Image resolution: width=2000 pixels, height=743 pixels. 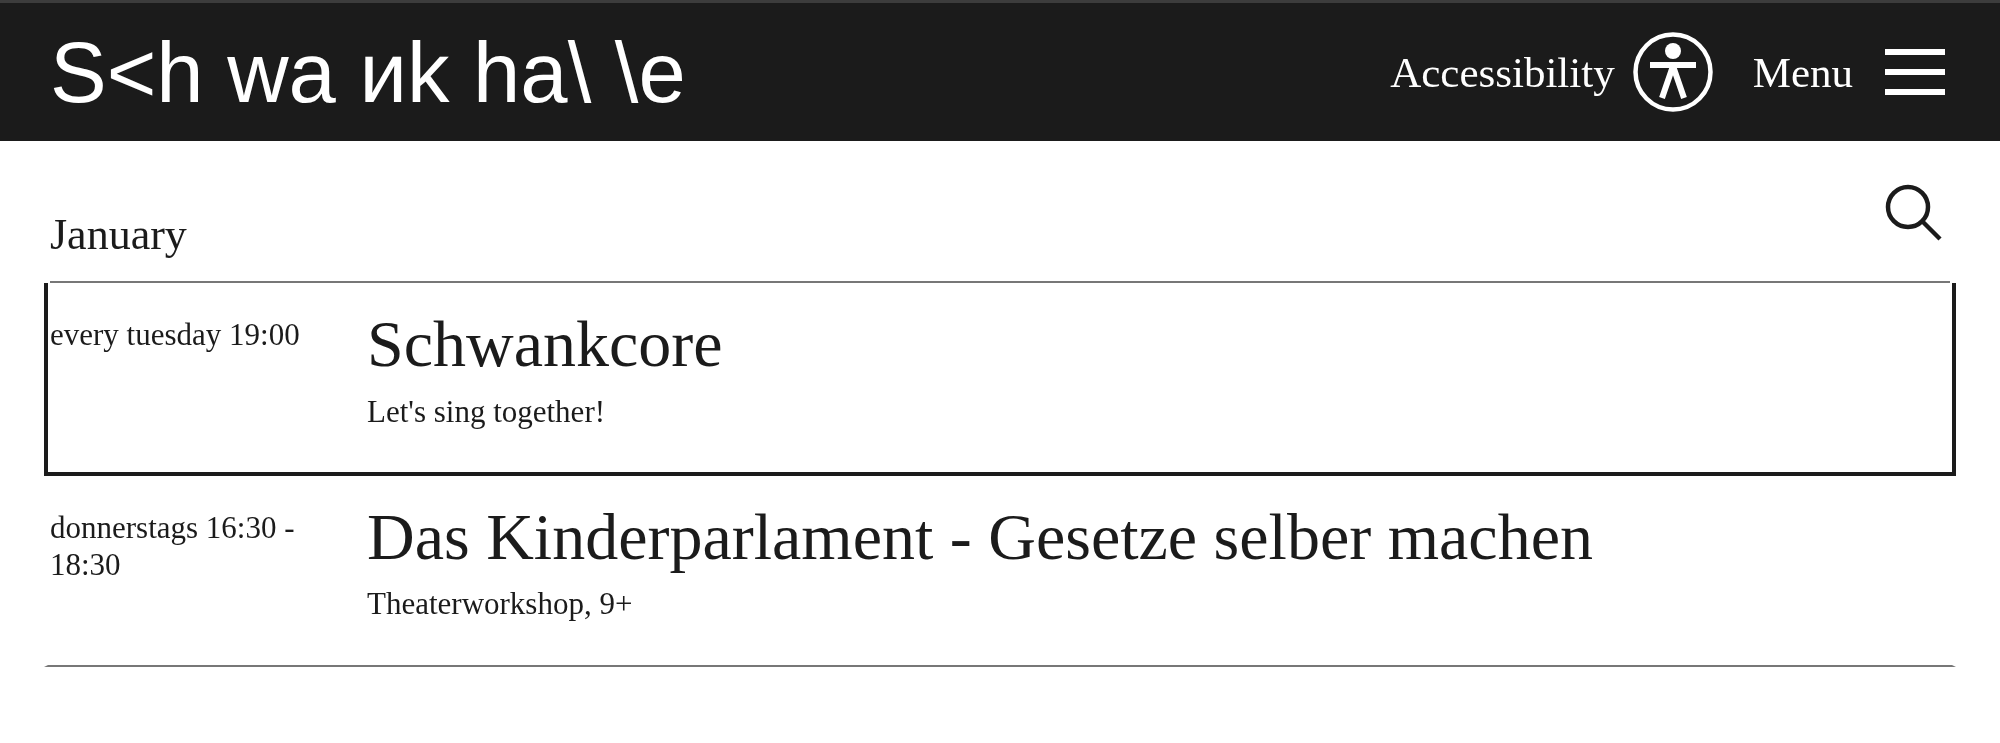 I want to click on accessibility-icon, so click(x=1672, y=72).